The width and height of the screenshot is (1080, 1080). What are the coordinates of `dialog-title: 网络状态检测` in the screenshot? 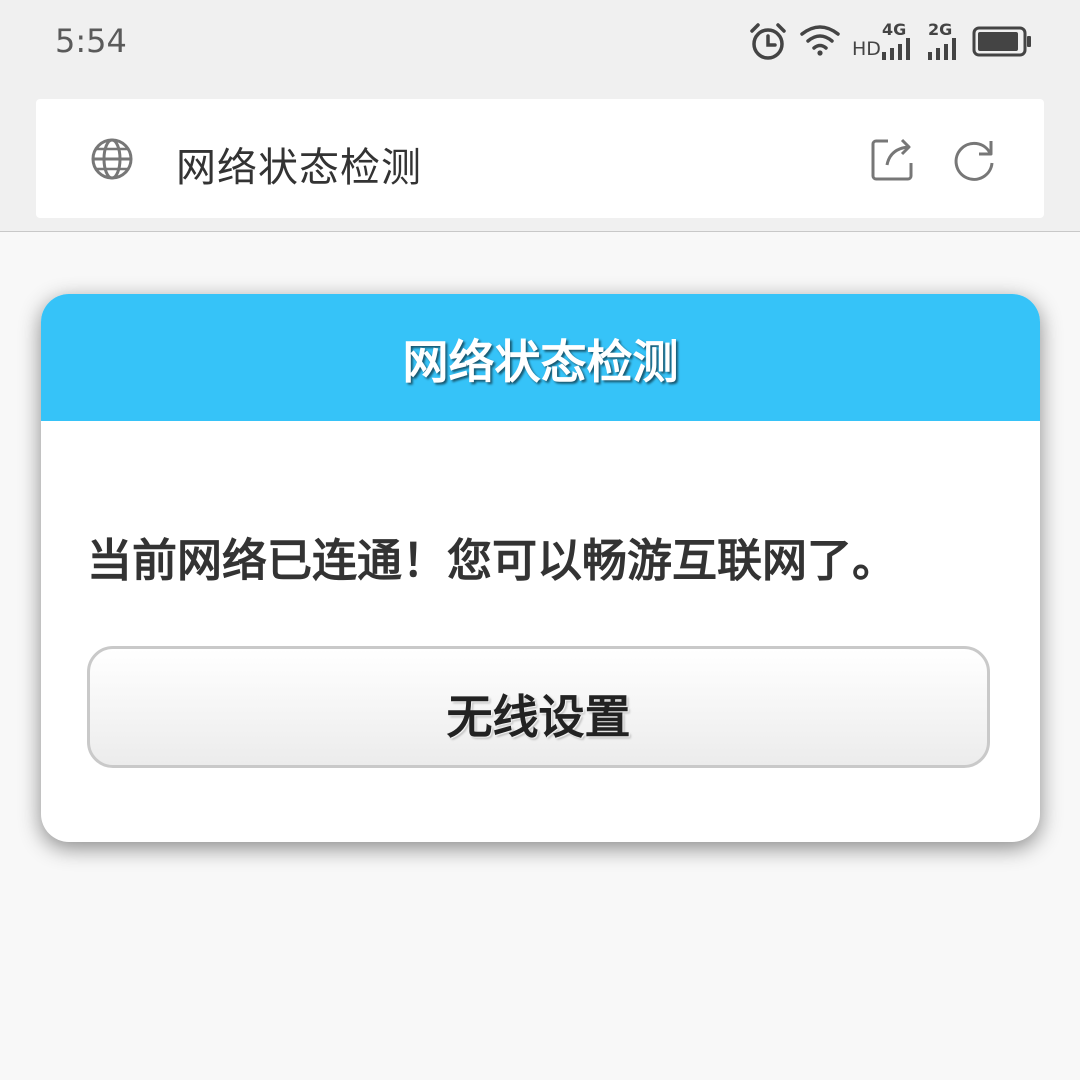 It's located at (540, 362).